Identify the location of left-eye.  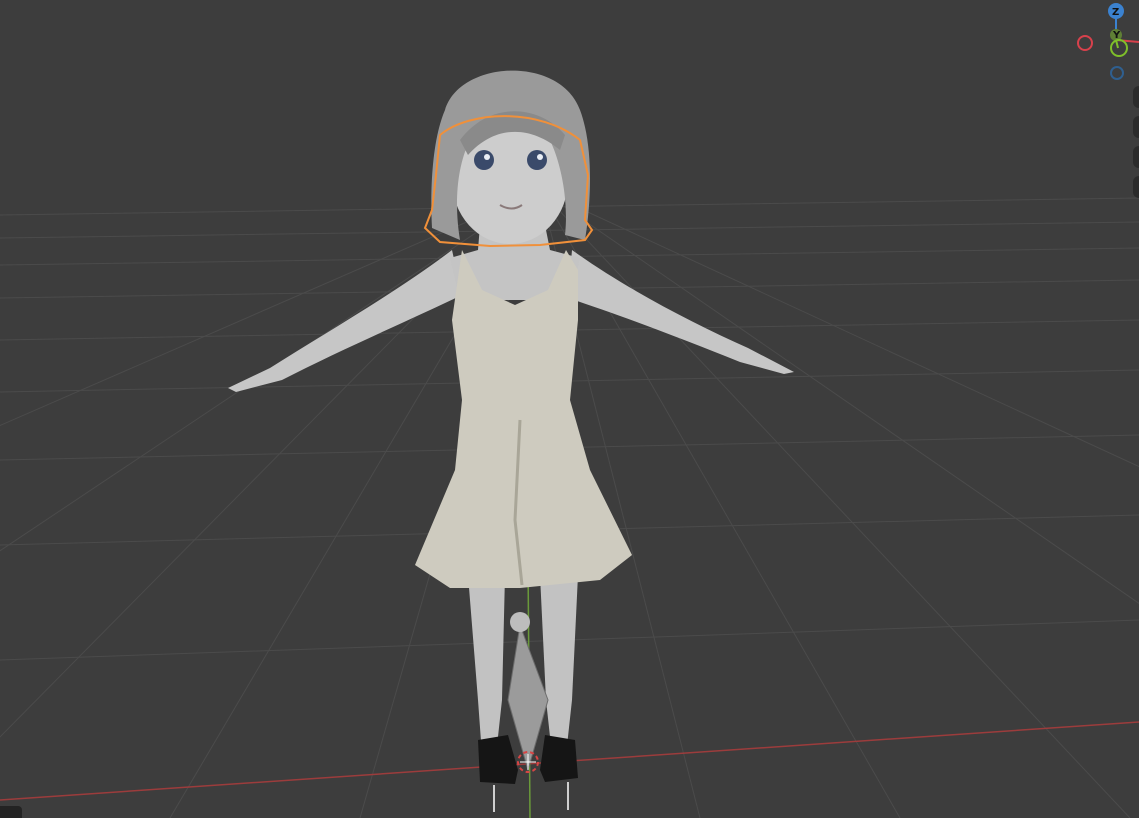
(484, 160).